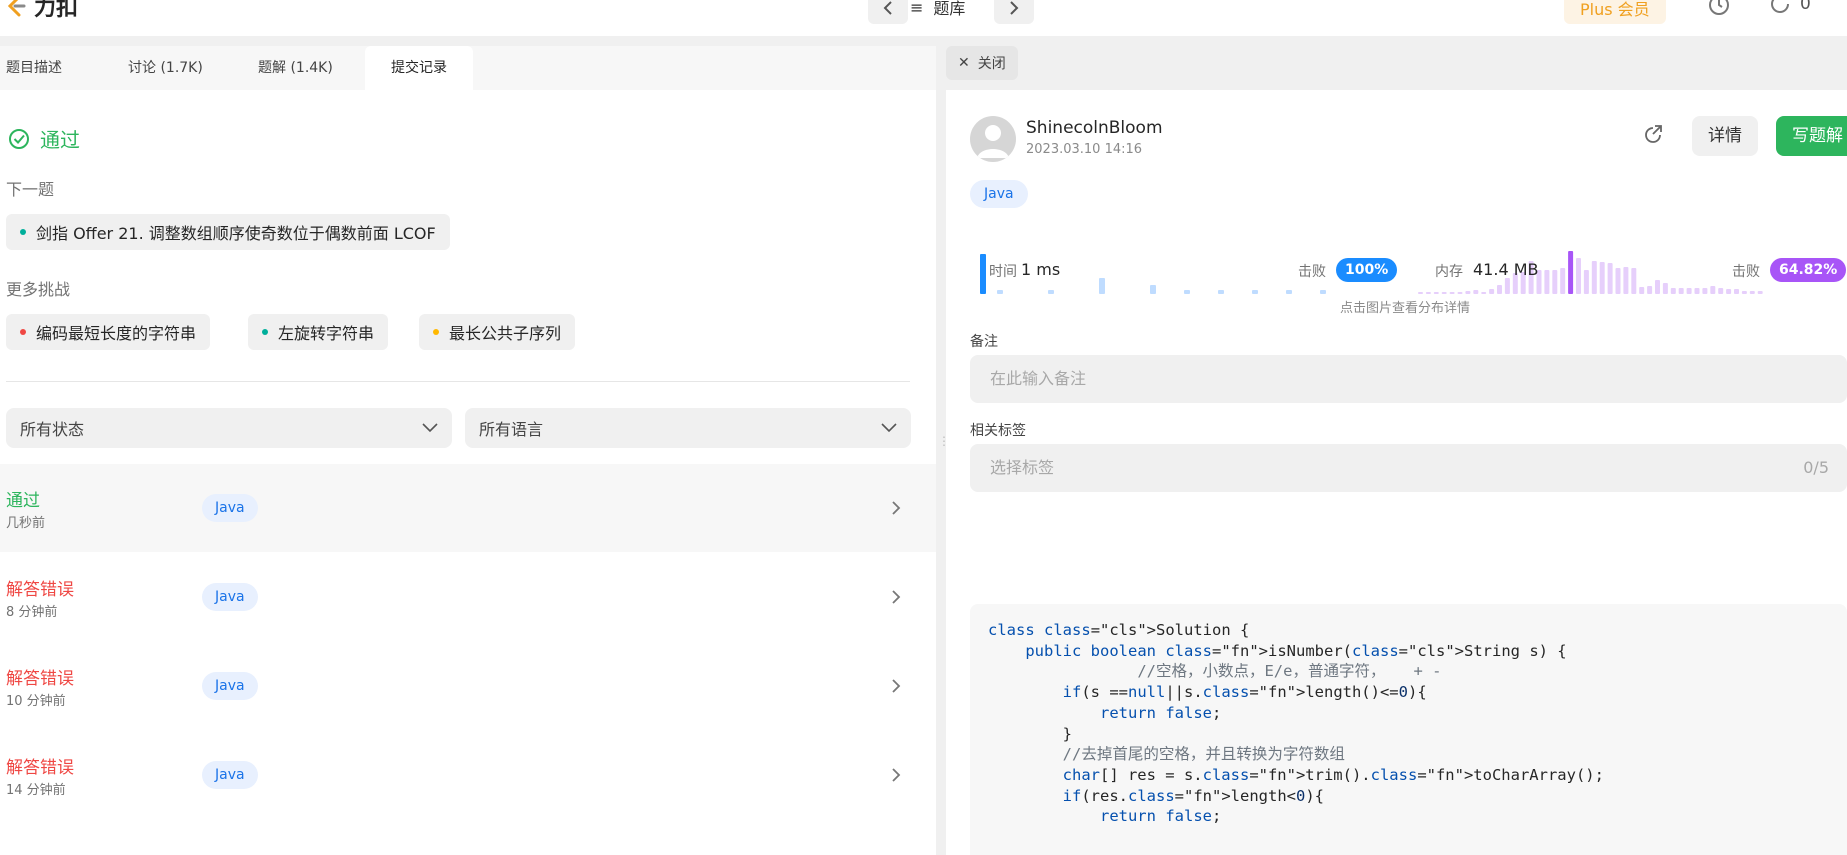 This screenshot has height=855, width=1847. I want to click on leetcode-logo-icon, so click(16, 9).